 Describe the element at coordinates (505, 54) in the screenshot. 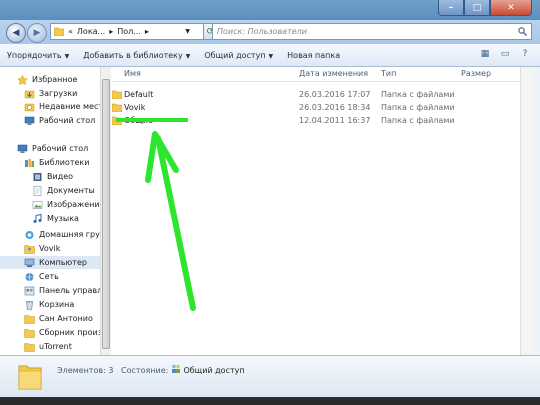

I see `preview-pane-icon: ▭` at that location.